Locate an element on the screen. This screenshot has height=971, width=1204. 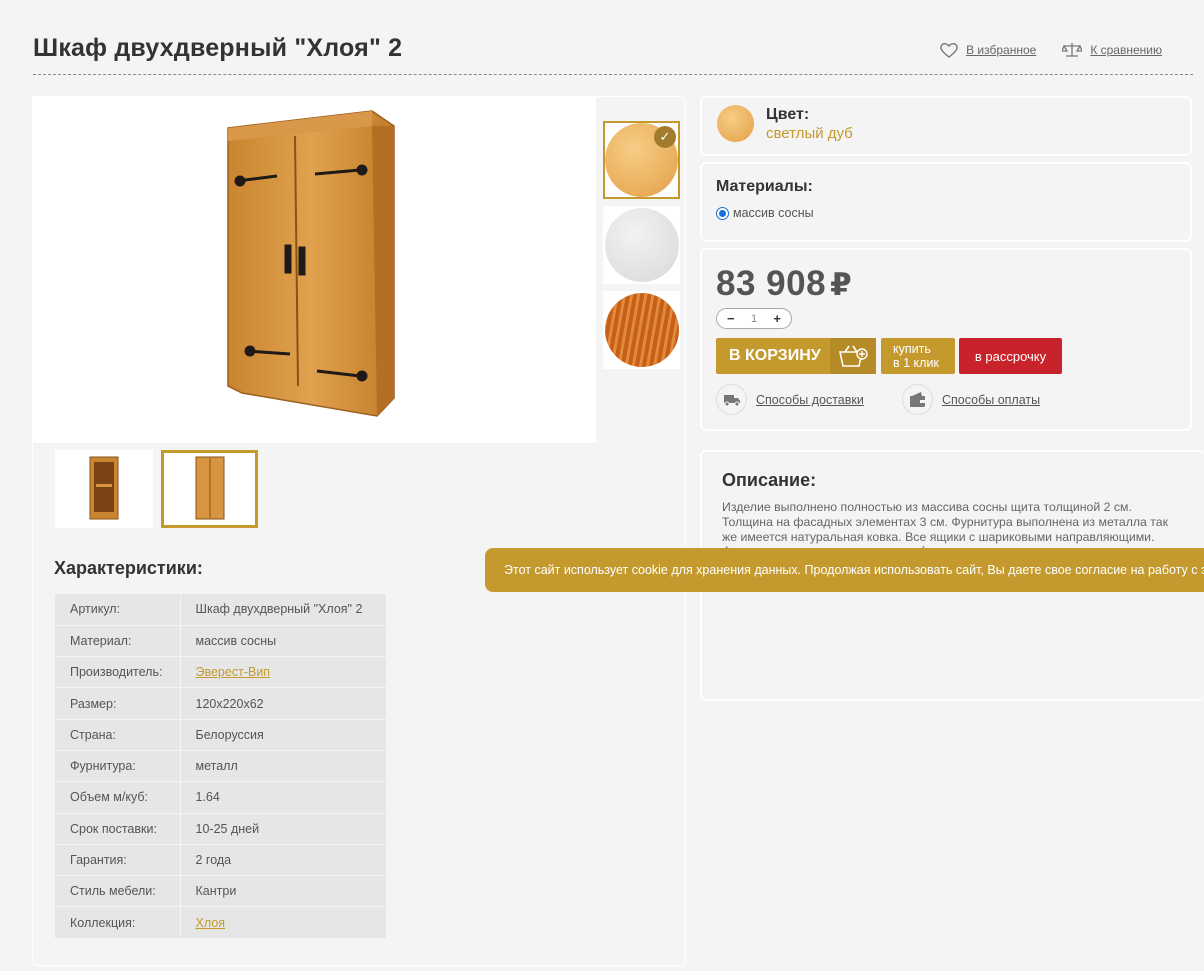
spec-key: Стиль мебели: is located at coordinates (118, 891).